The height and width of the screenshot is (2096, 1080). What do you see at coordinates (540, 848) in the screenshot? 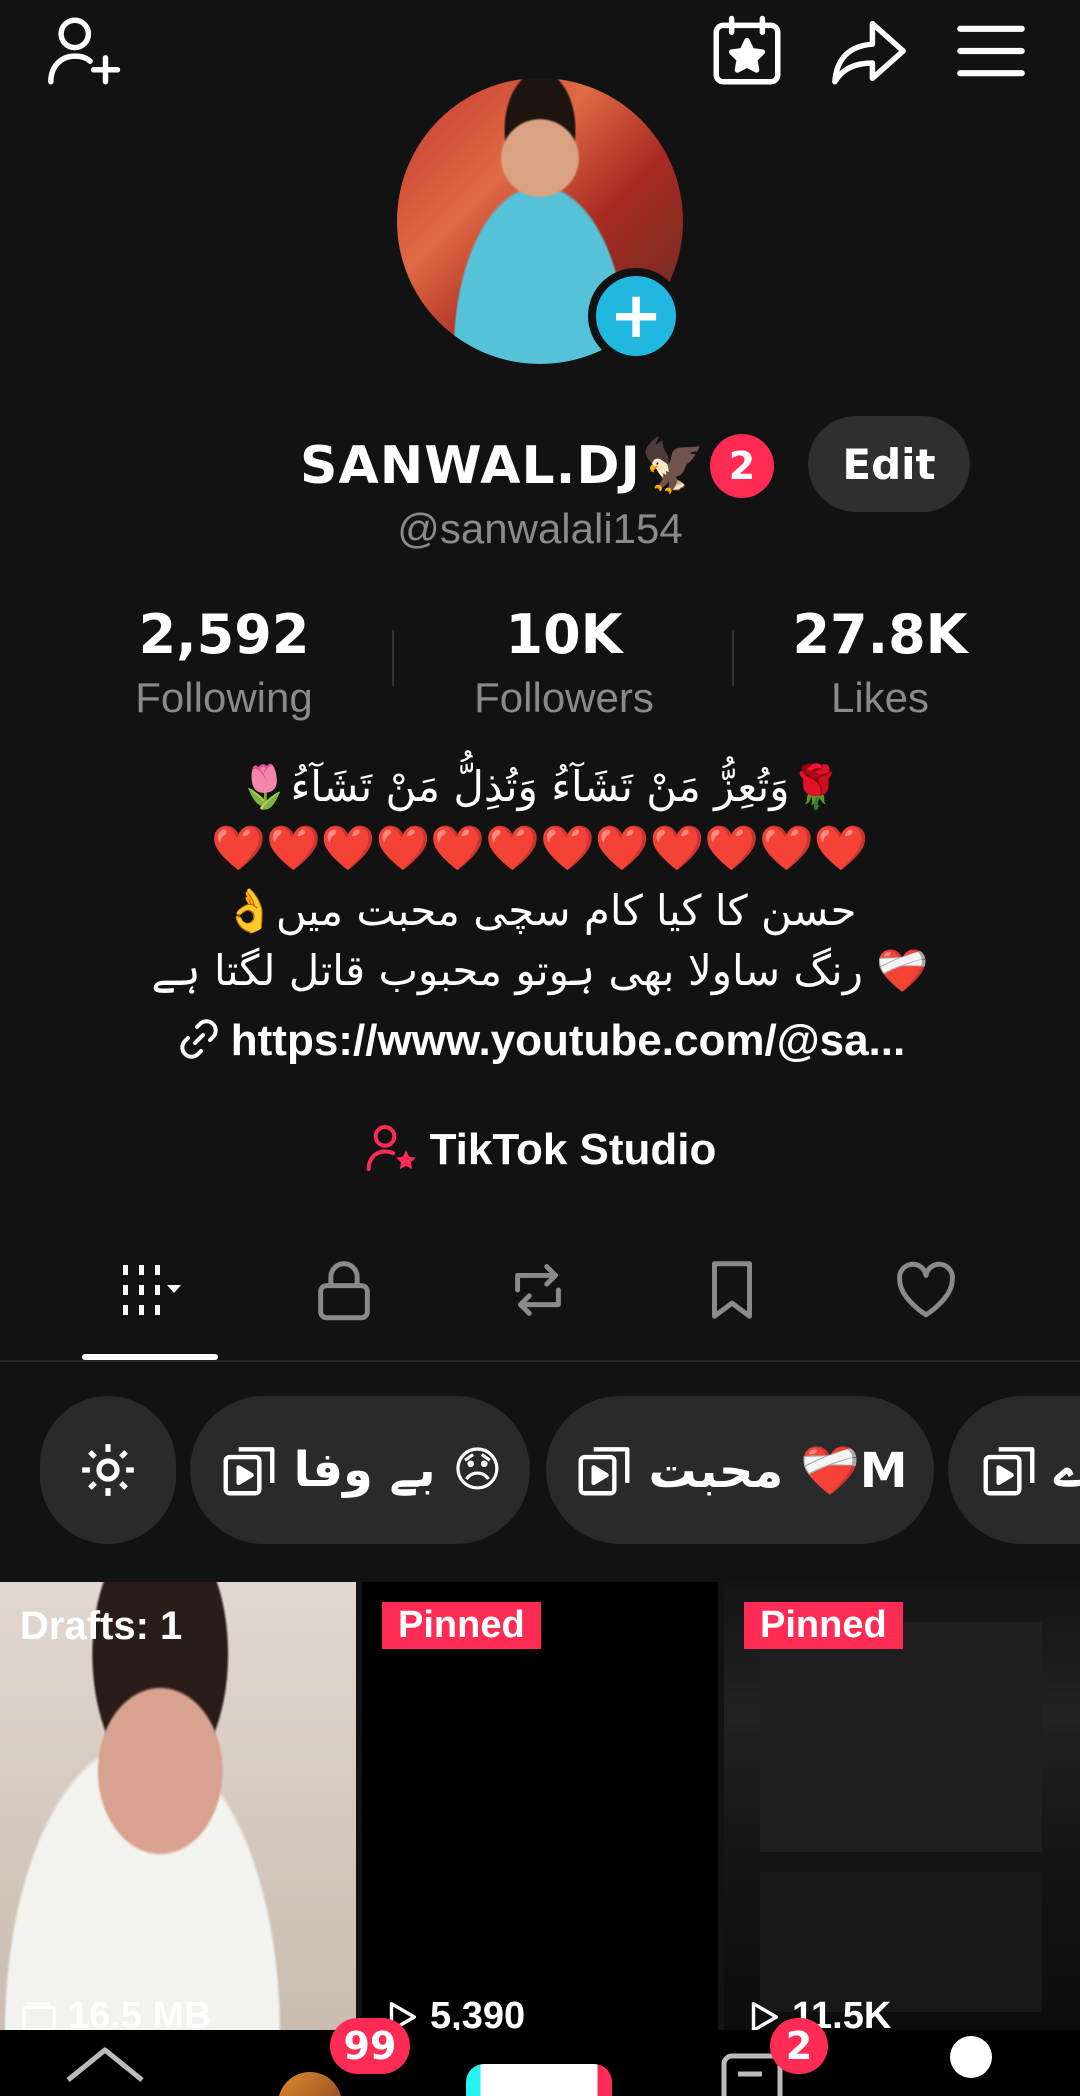
I see `bio-line: ❤️❤️❤️❤️❤️❤️❤️❤️❤️❤️❤️❤️` at bounding box center [540, 848].